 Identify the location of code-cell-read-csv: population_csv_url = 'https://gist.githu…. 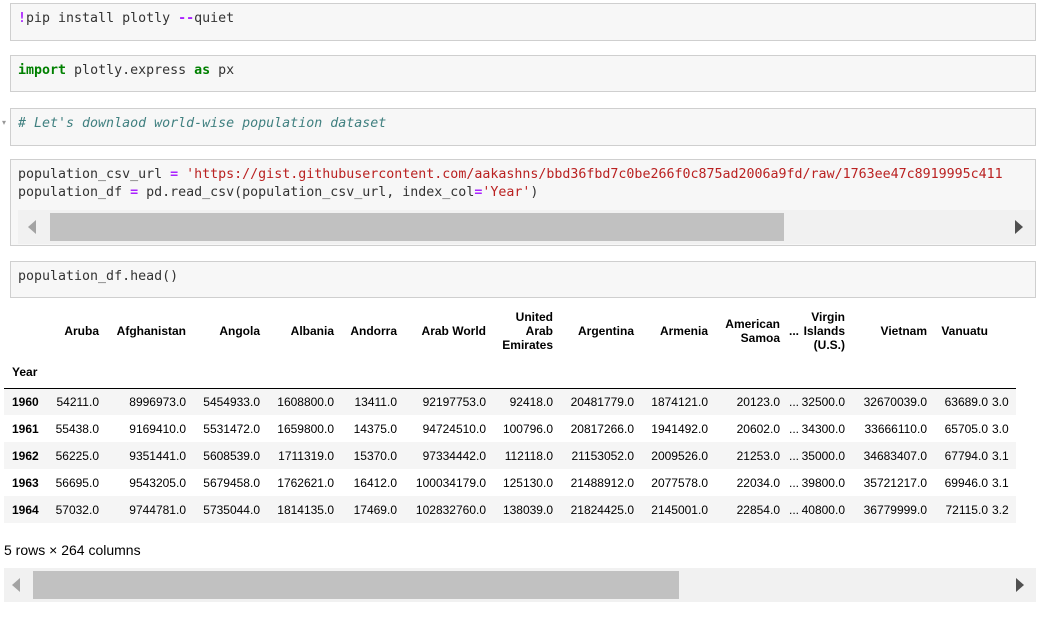
(523, 202).